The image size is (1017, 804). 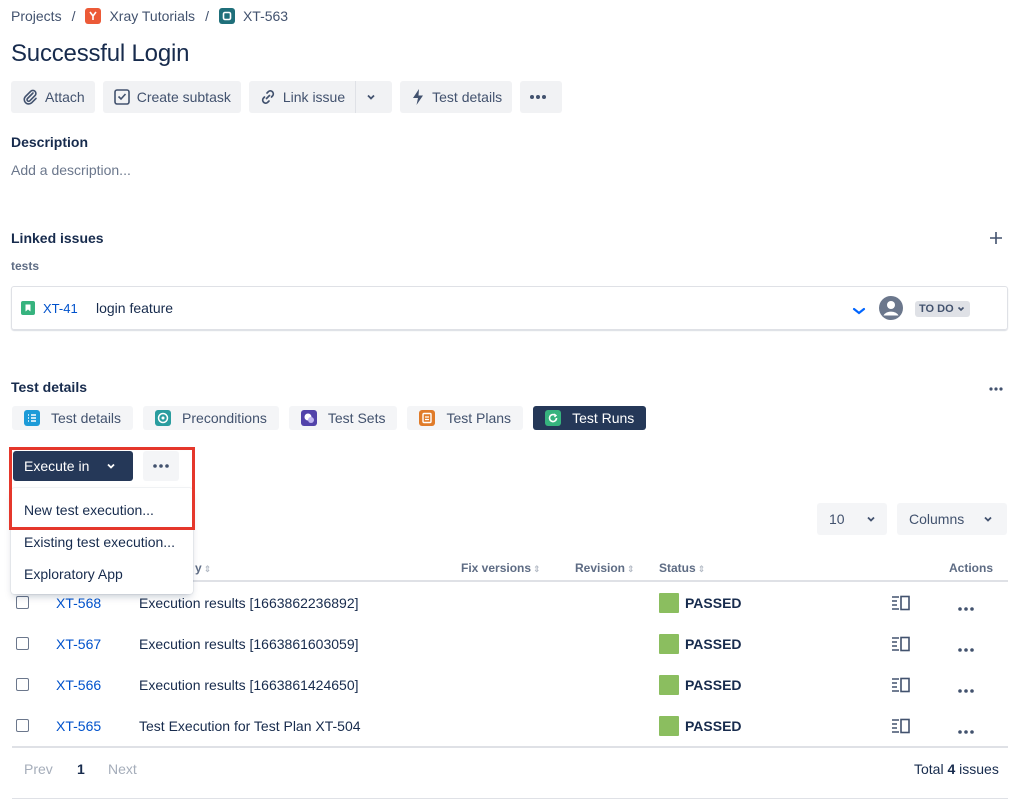 I want to click on total-issues: Total 4 issues, so click(x=956, y=769).